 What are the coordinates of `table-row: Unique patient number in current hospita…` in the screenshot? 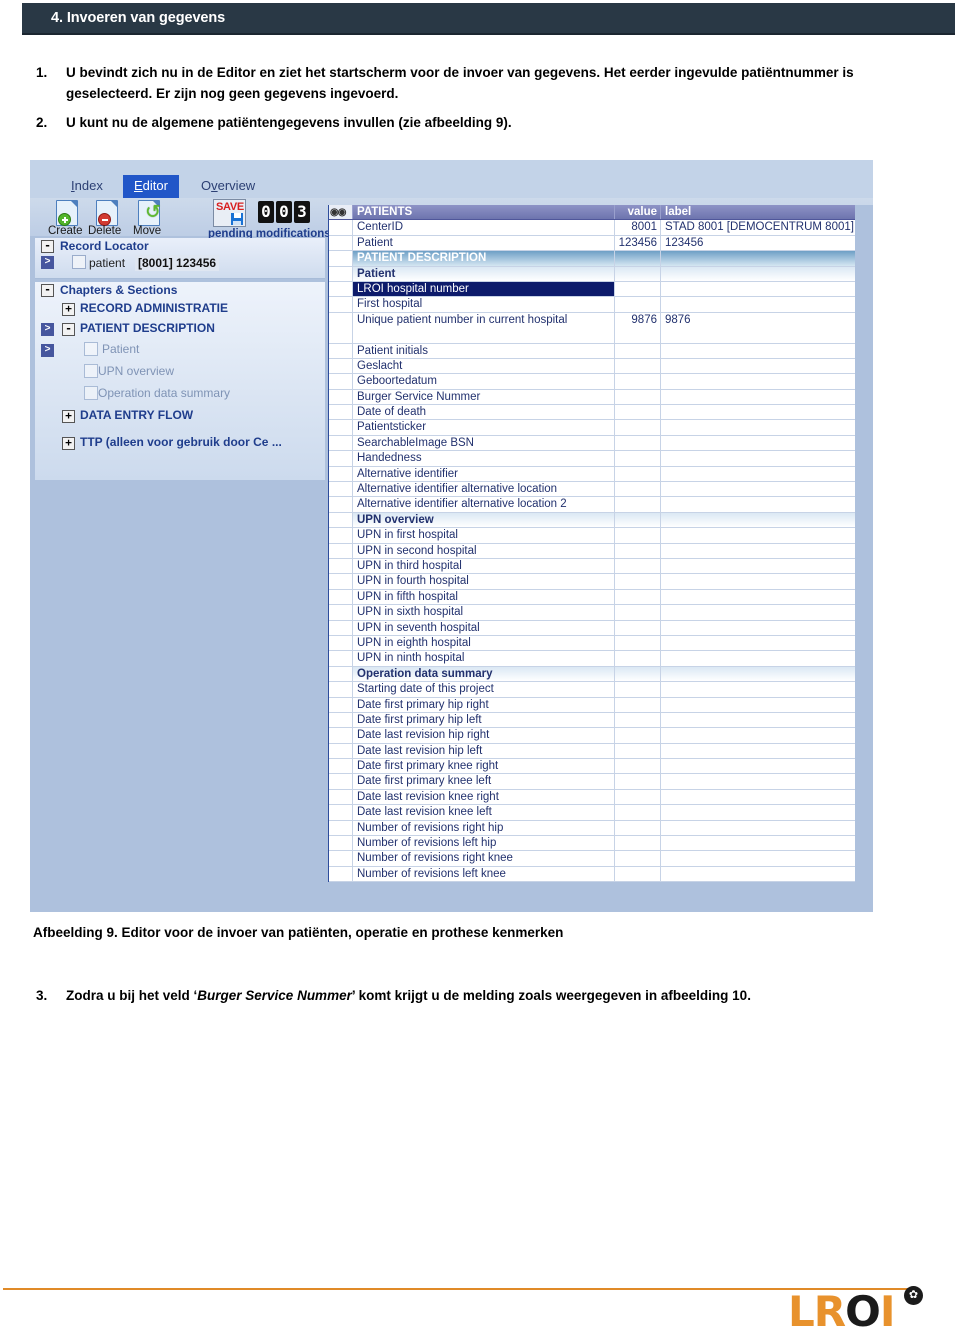 It's located at (592, 328).